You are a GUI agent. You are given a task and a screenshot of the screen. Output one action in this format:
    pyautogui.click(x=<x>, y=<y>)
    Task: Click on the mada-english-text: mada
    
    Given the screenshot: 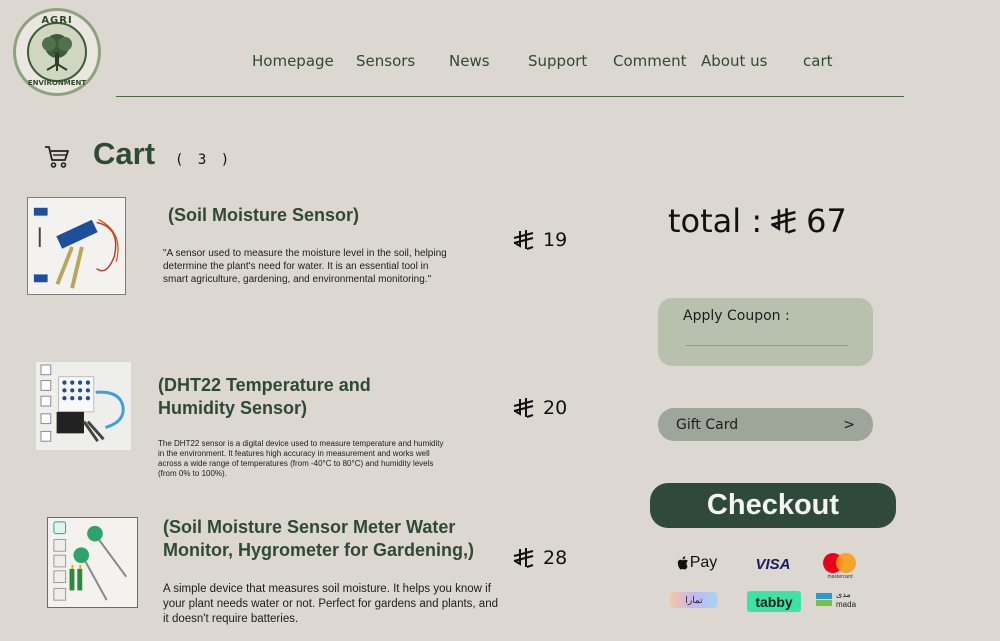 What is the action you would take?
    pyautogui.click(x=846, y=604)
    